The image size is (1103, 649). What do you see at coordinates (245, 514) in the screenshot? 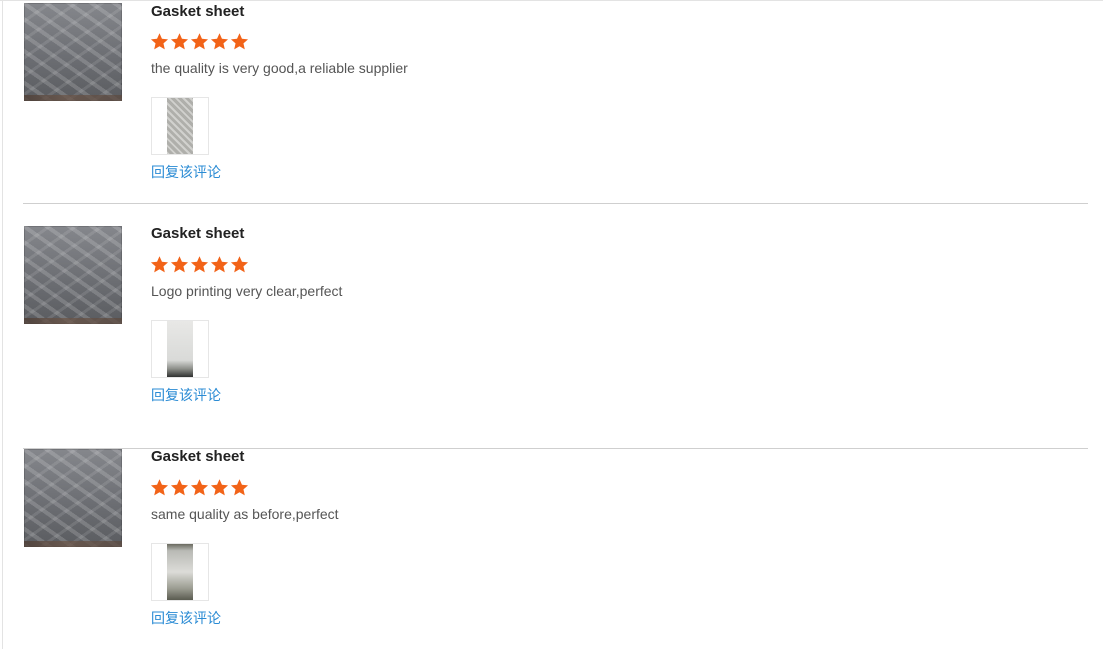
I see `review-comment: same quality as before,perfect` at bounding box center [245, 514].